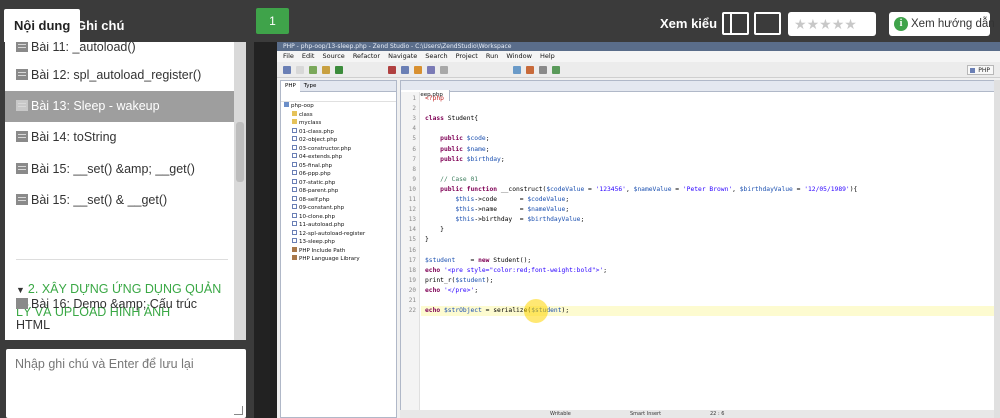 This screenshot has width=1000, height=418. Describe the element at coordinates (294, 249) in the screenshot. I see `lib-icon` at that location.